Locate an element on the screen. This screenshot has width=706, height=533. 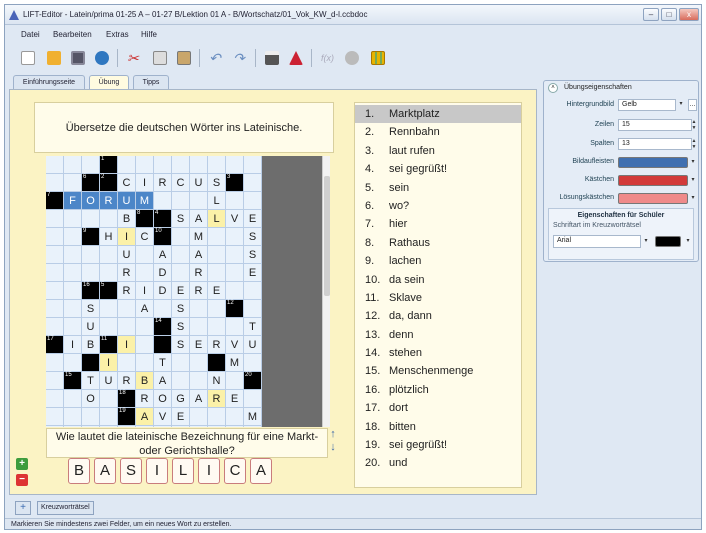
list-item: 1. Marktplatz is located at coordinates (438, 114).